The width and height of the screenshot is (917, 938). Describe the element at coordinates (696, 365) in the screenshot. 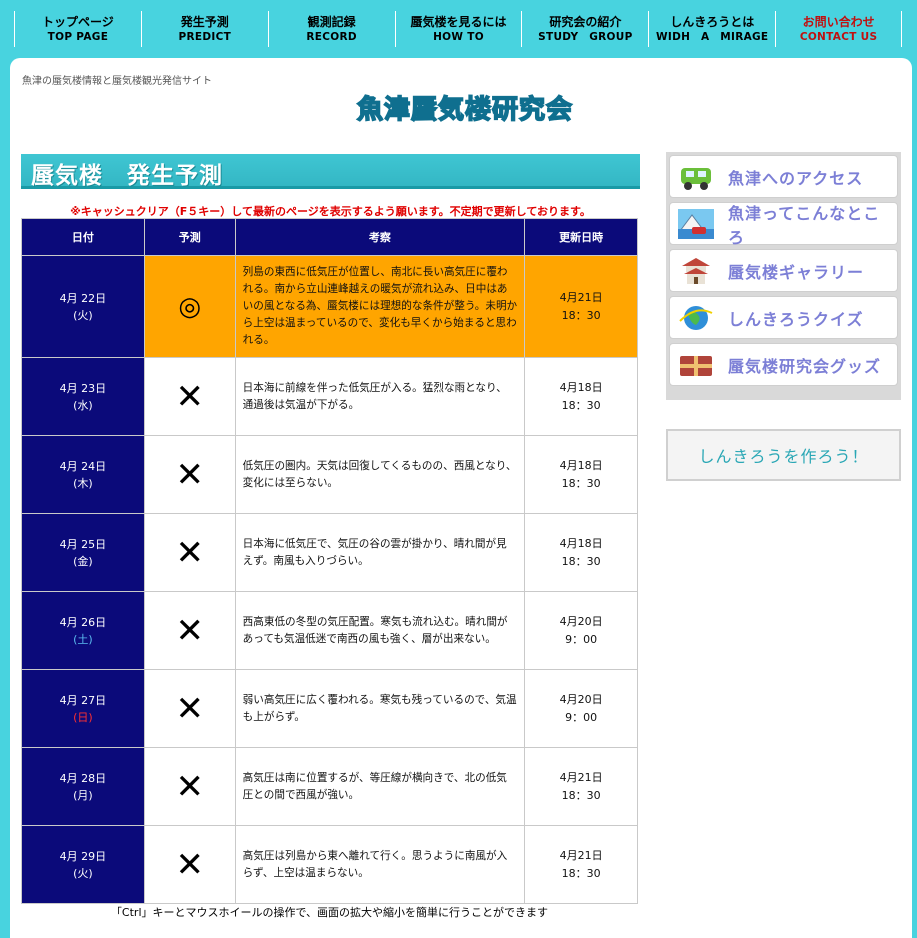

I see `gift-icon` at that location.